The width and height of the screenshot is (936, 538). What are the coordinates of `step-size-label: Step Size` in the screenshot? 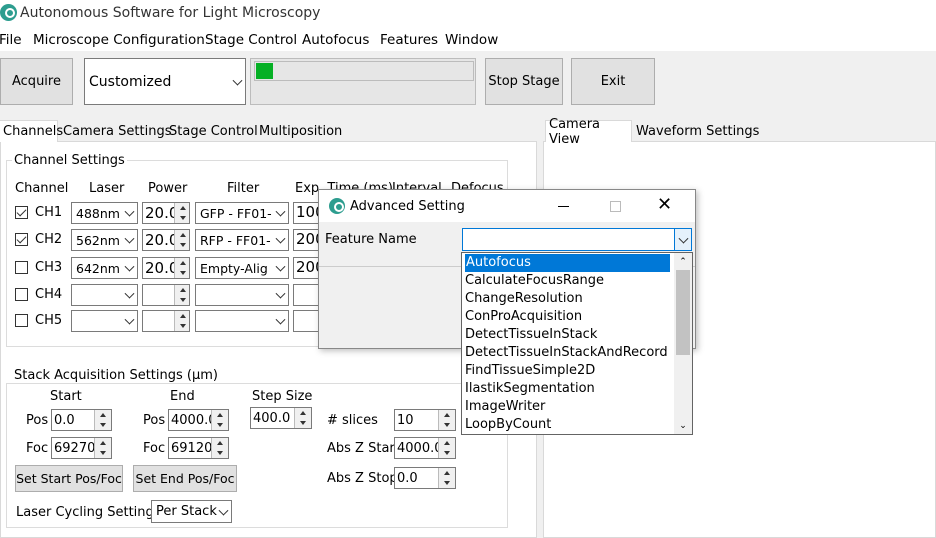 It's located at (282, 396).